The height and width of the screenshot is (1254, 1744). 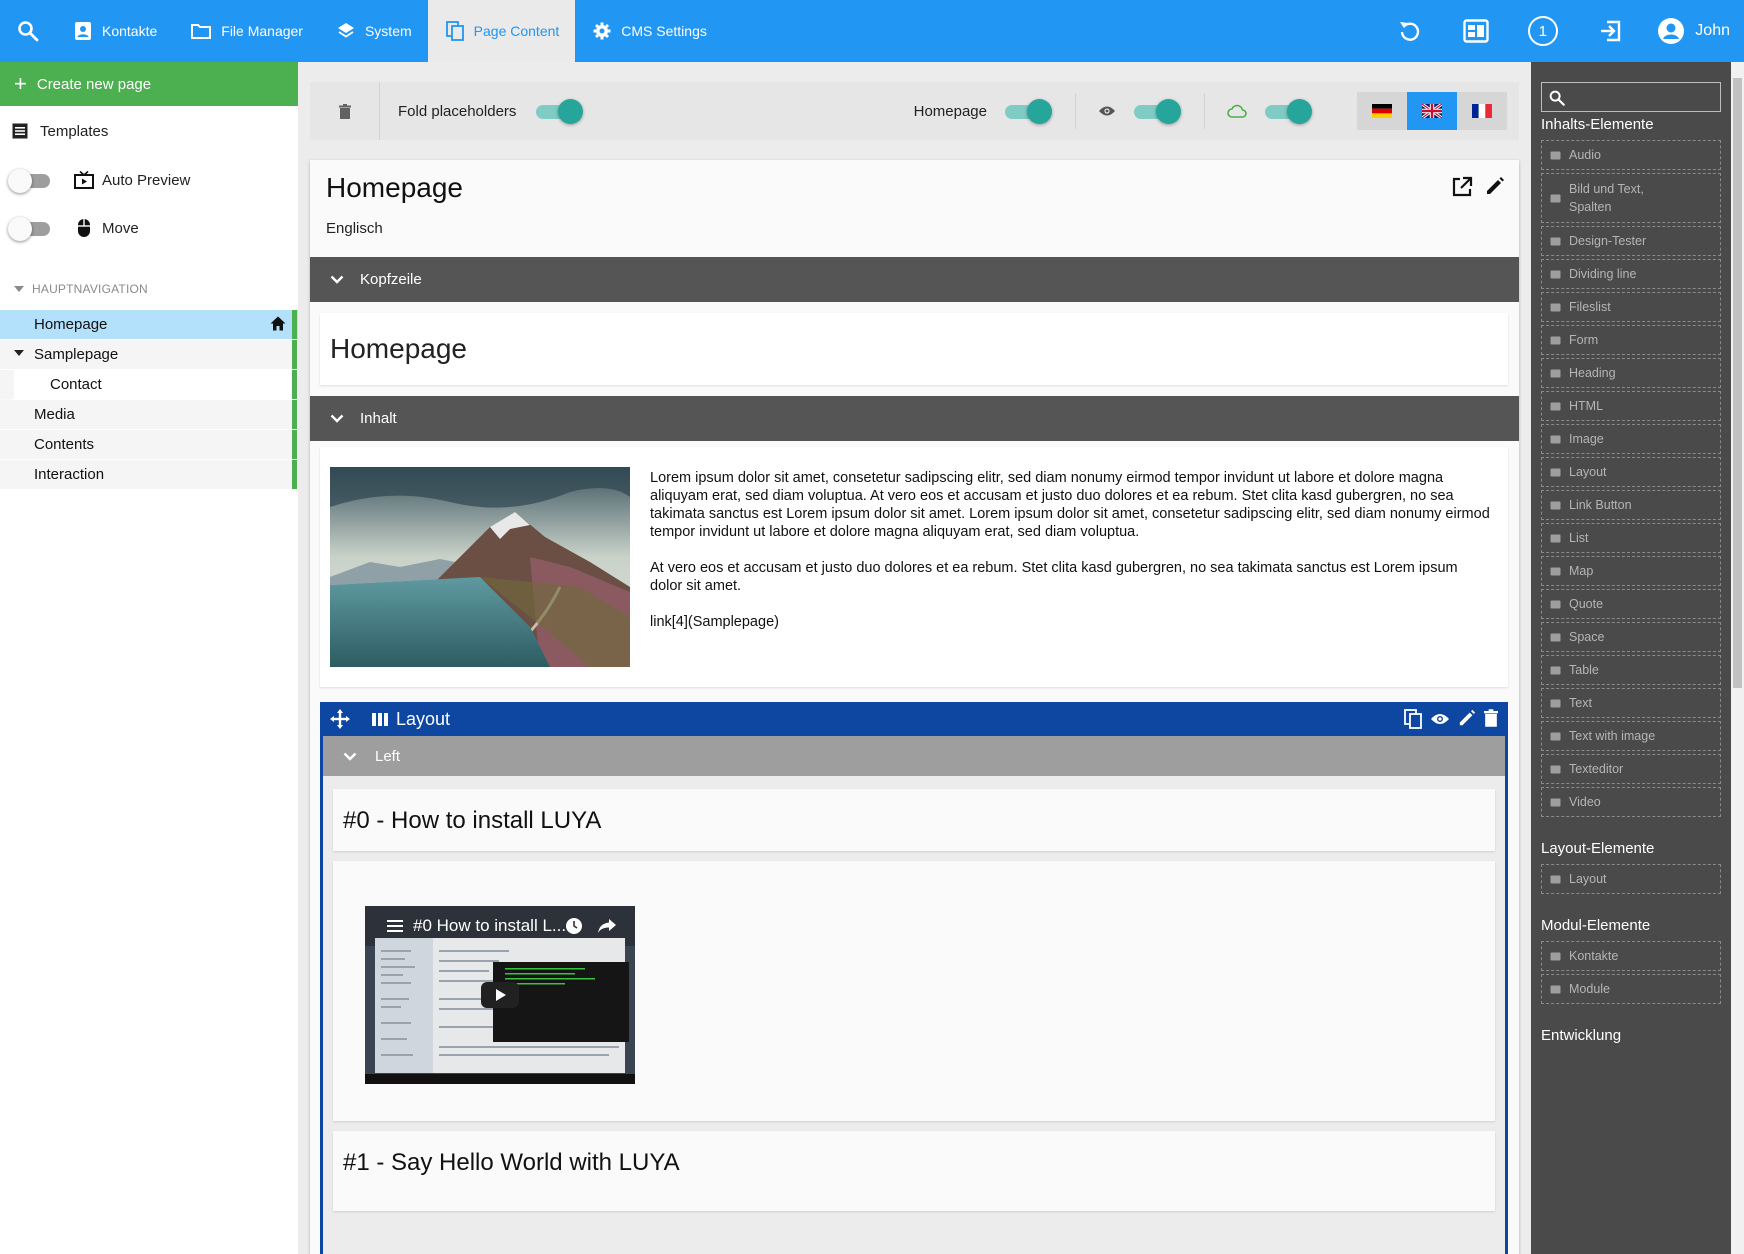 I want to click on clock-icon, so click(x=574, y=926).